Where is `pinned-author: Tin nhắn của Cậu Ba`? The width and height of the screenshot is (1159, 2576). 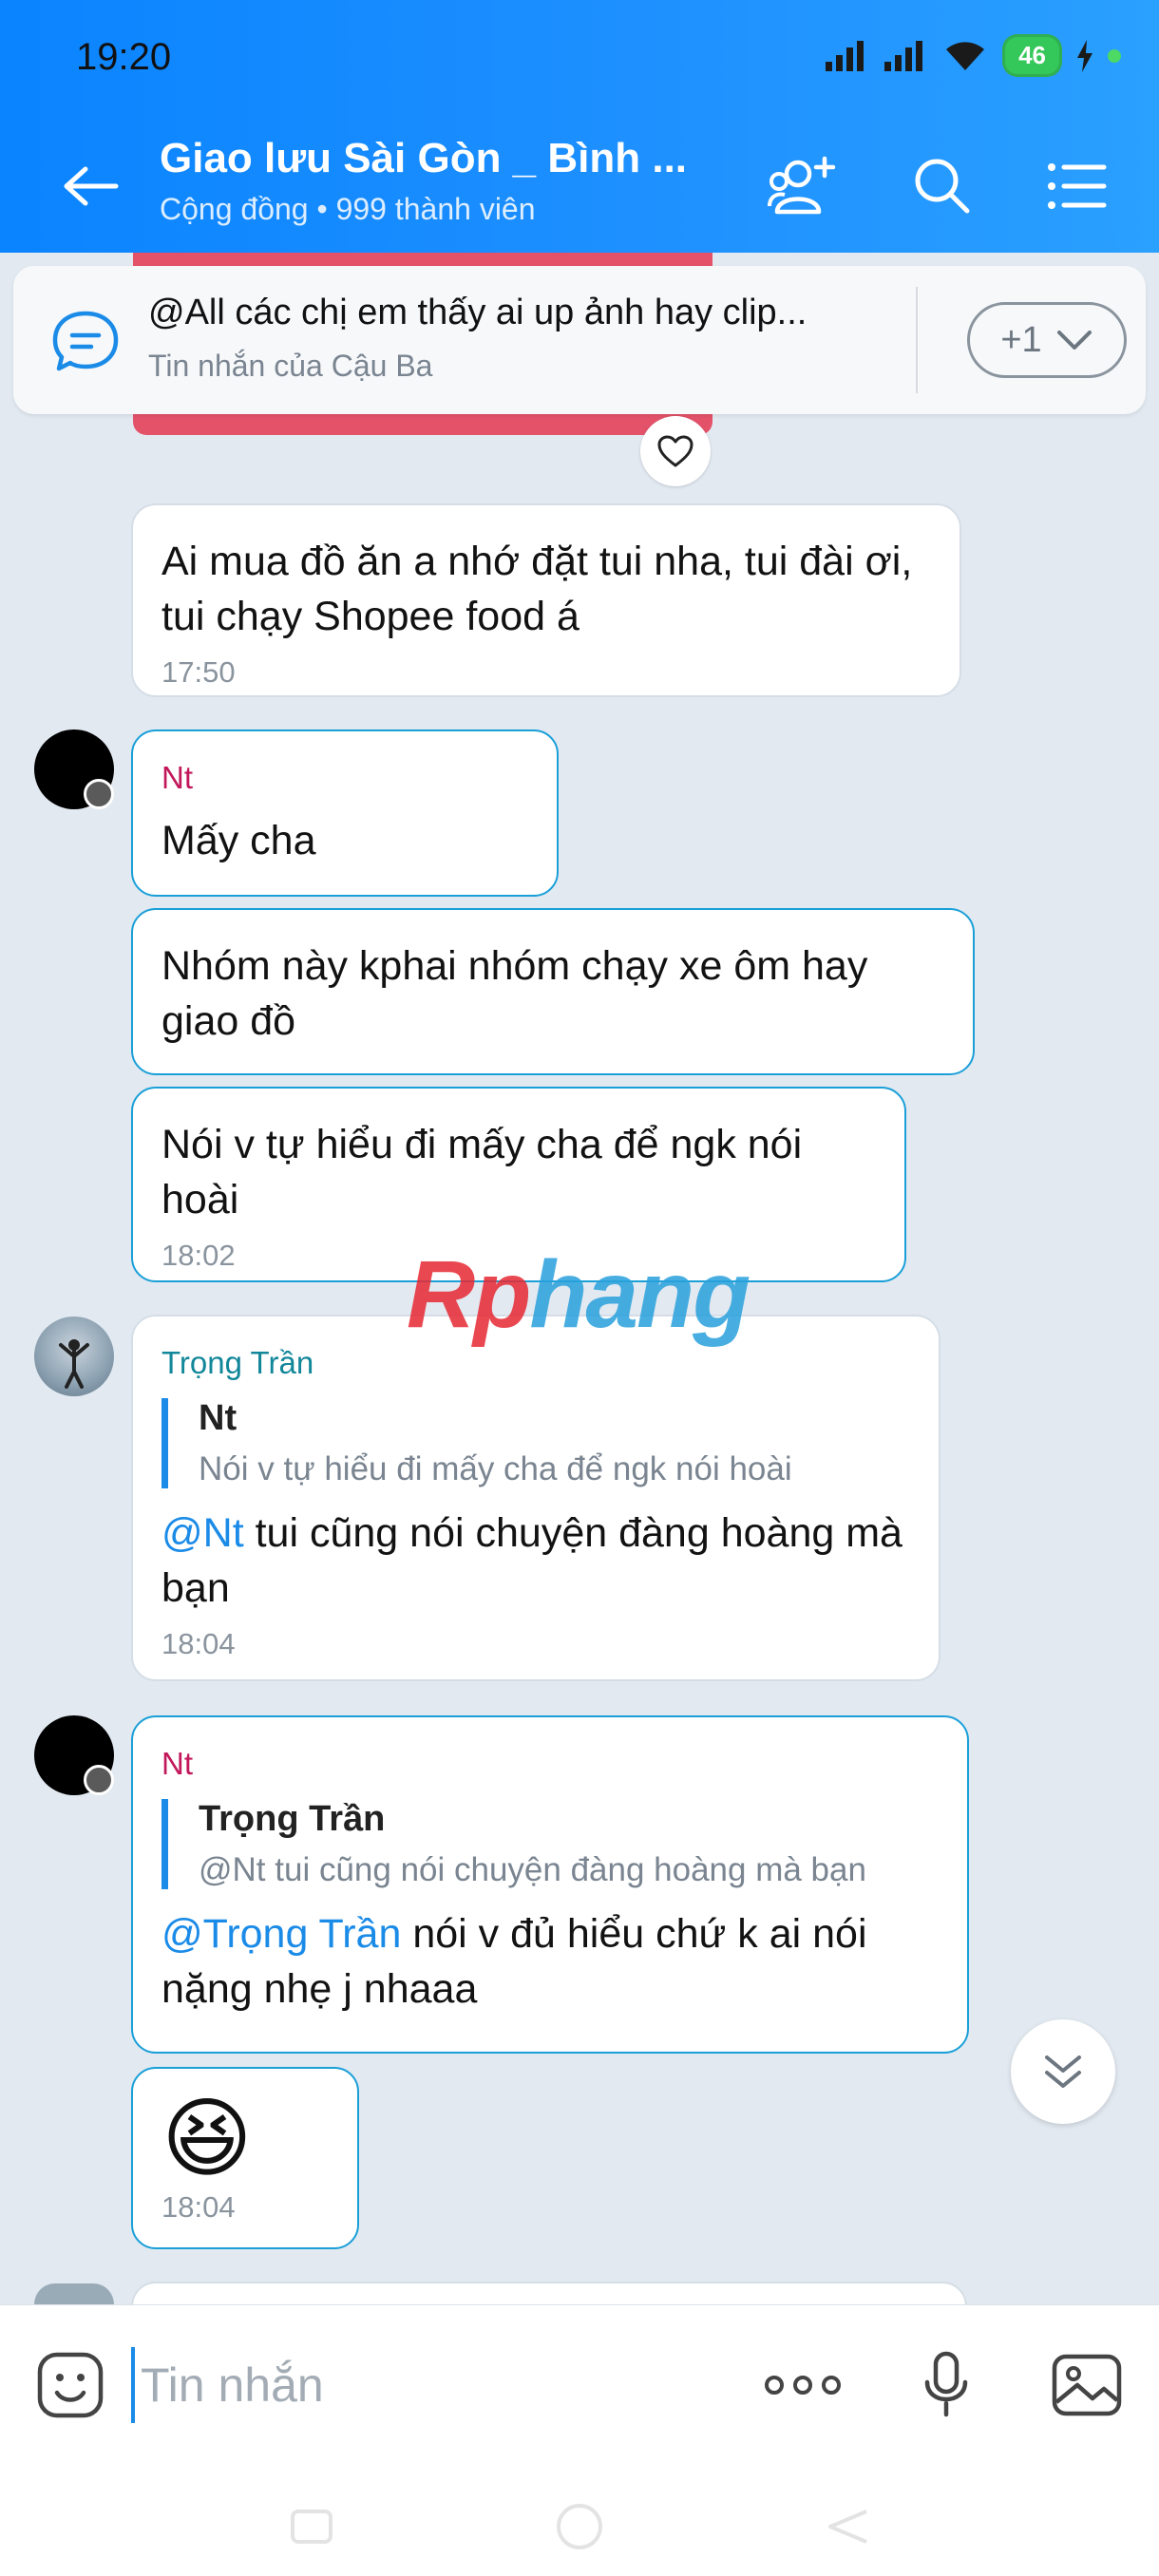 pinned-author: Tin nhắn của Cậu Ba is located at coordinates (290, 366).